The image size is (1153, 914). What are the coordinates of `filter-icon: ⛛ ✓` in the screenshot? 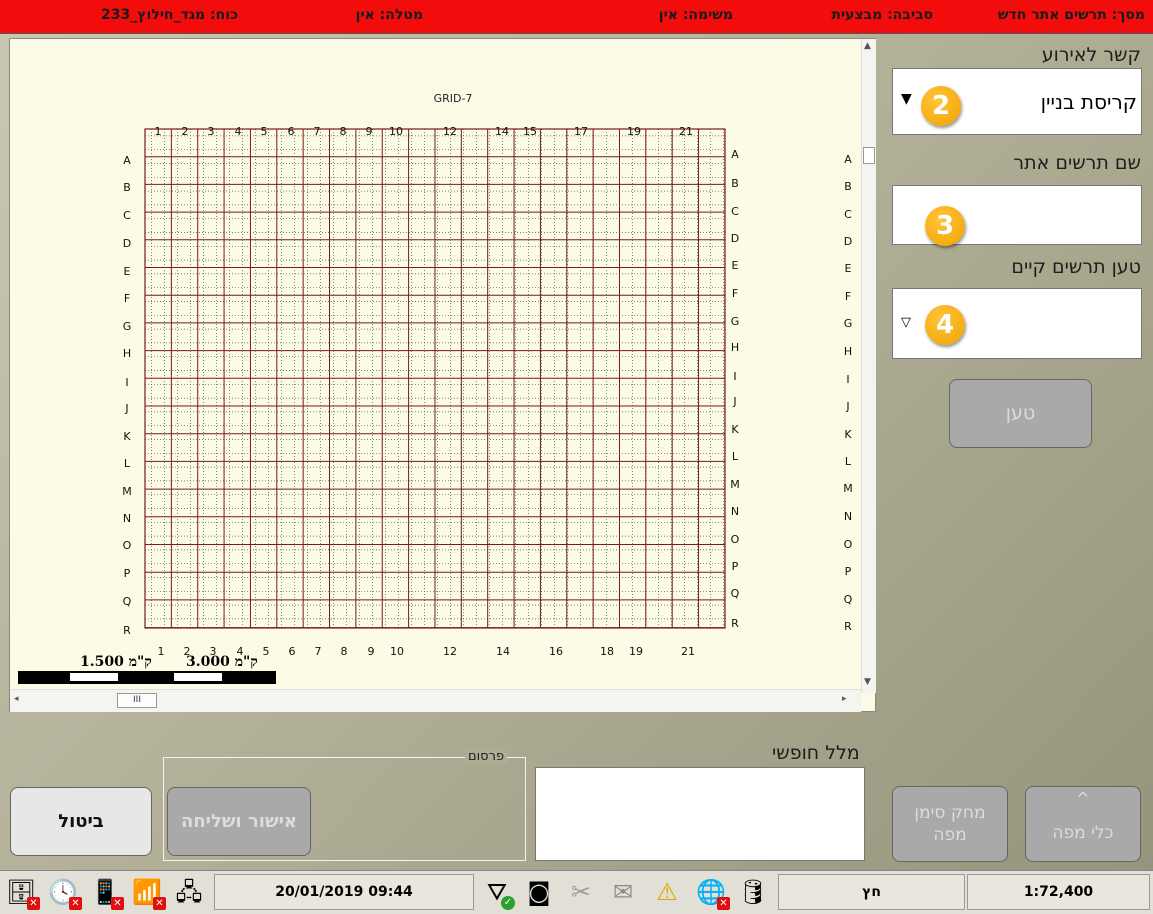 It's located at (497, 892).